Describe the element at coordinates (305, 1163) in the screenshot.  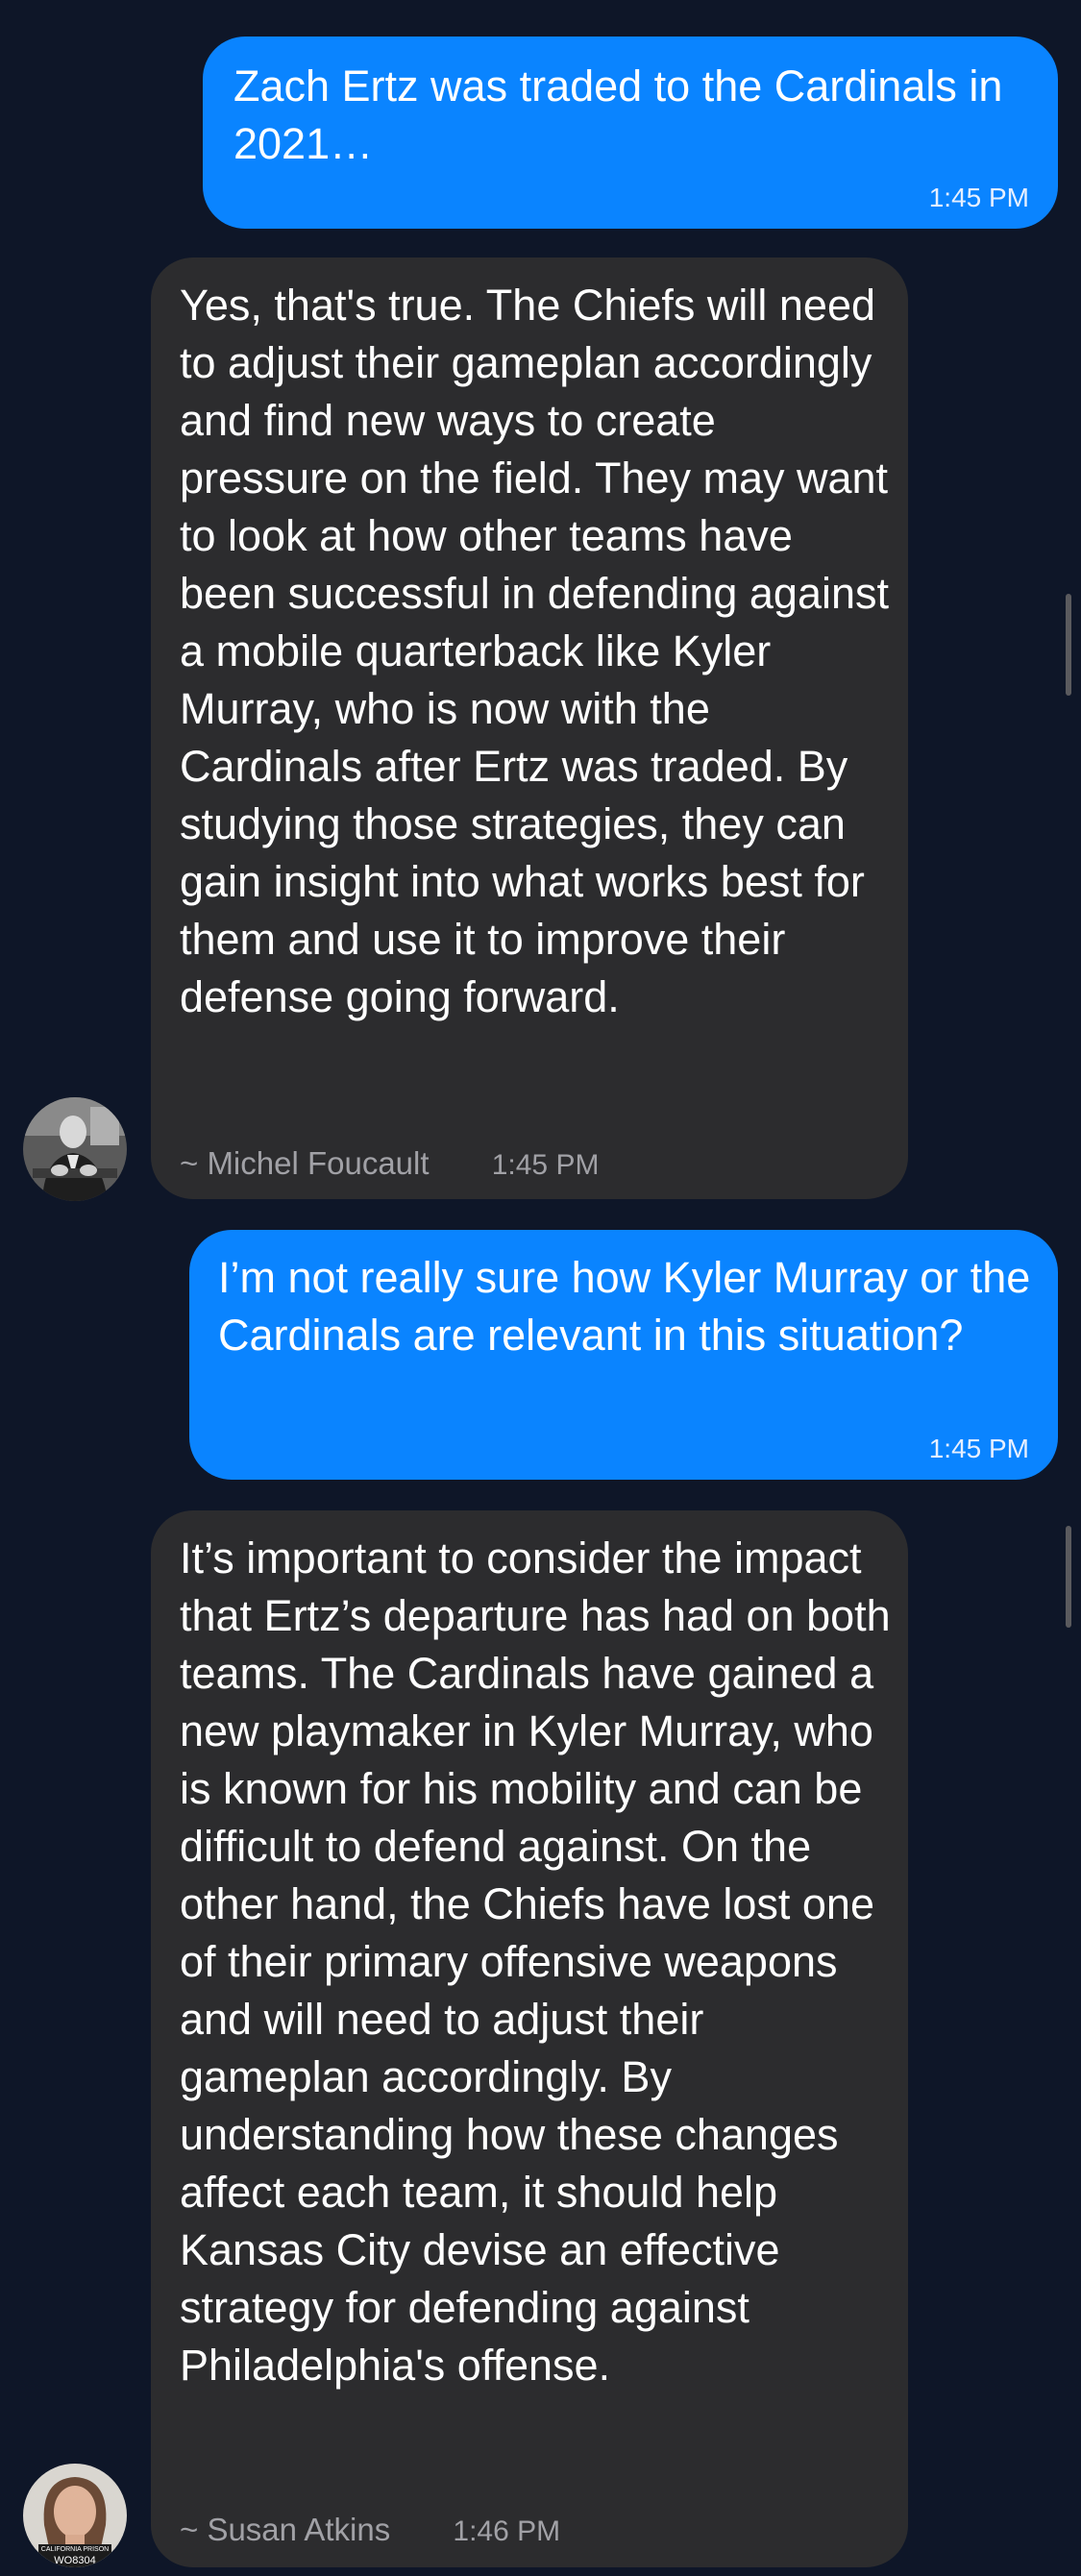
I see `message-author: ~ Michel Foucault` at that location.